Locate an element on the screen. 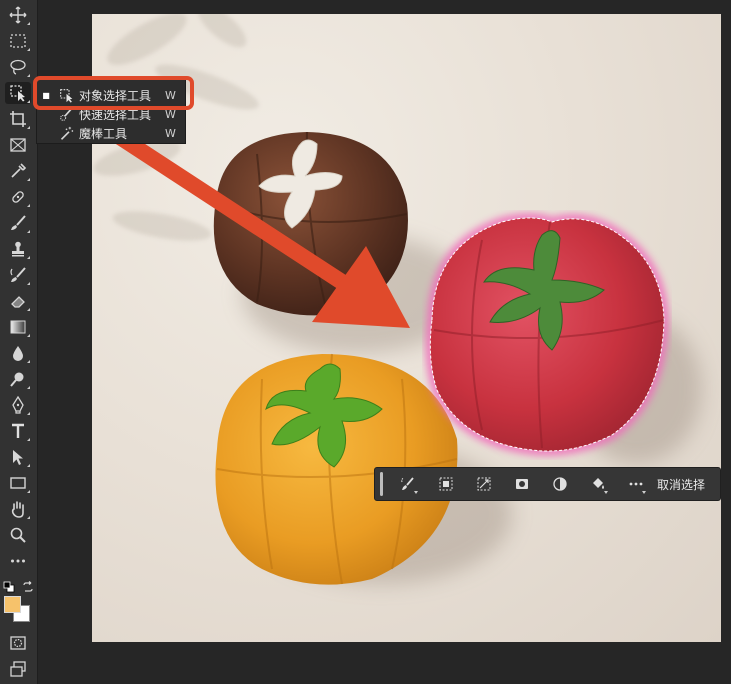 This screenshot has height=684, width=731. more-options-button is located at coordinates (636, 484).